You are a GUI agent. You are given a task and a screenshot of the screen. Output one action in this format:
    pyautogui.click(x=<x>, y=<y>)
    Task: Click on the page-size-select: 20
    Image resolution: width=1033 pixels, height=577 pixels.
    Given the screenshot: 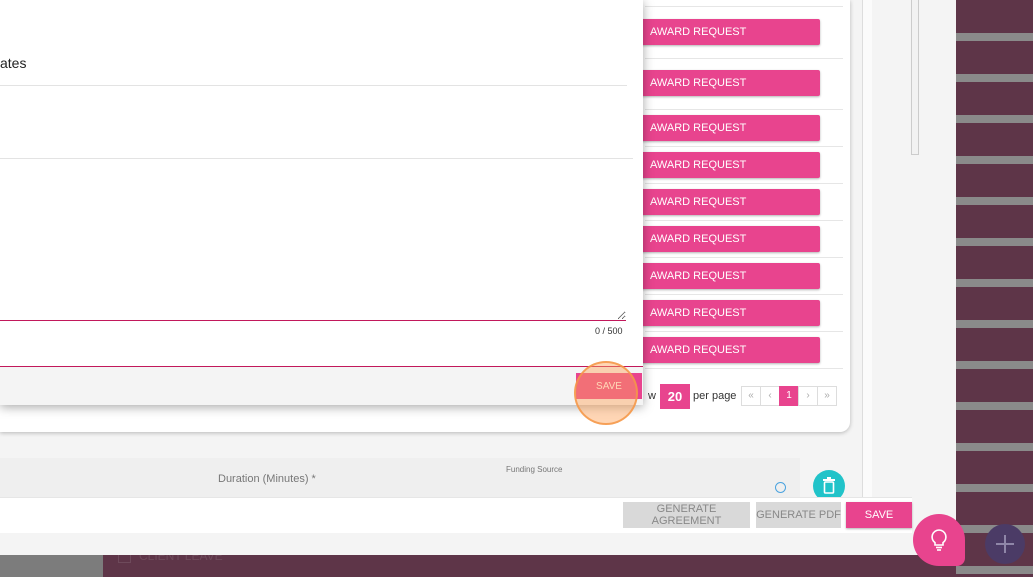 What is the action you would take?
    pyautogui.click(x=675, y=396)
    